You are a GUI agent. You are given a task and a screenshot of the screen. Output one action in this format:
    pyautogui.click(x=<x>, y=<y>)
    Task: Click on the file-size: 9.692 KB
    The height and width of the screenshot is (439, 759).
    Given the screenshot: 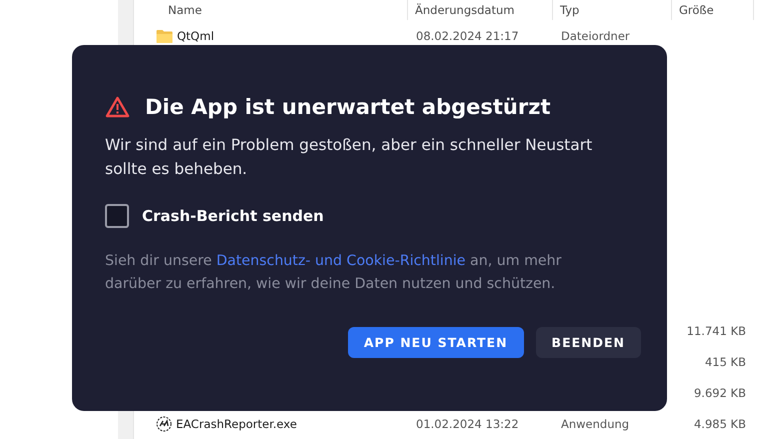 What is the action you would take?
    pyautogui.click(x=720, y=393)
    